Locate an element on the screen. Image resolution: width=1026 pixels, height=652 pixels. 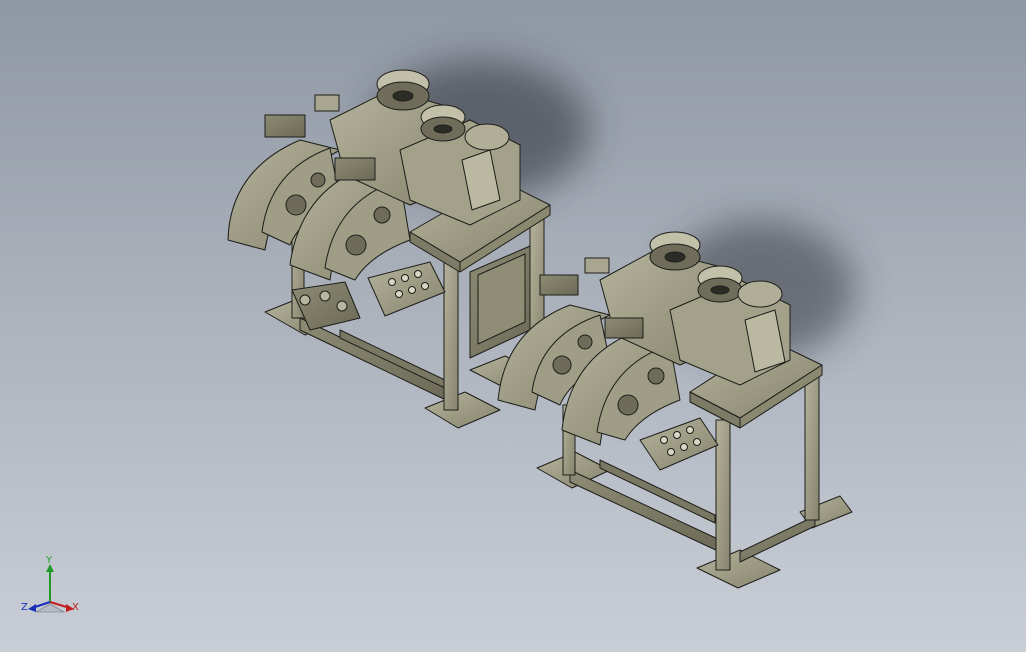
triad-x-label: X is located at coordinates (75, 607).